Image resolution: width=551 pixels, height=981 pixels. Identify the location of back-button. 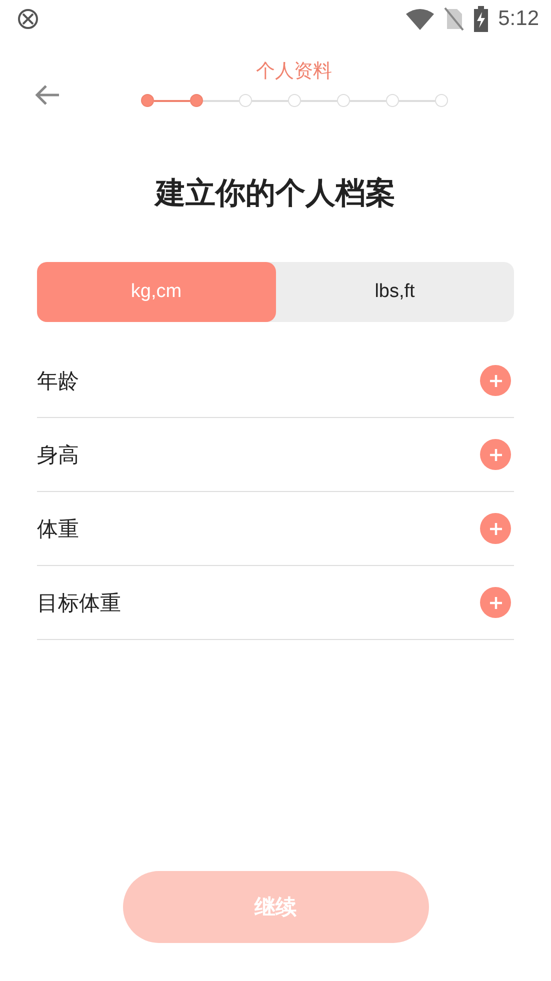
(47, 95).